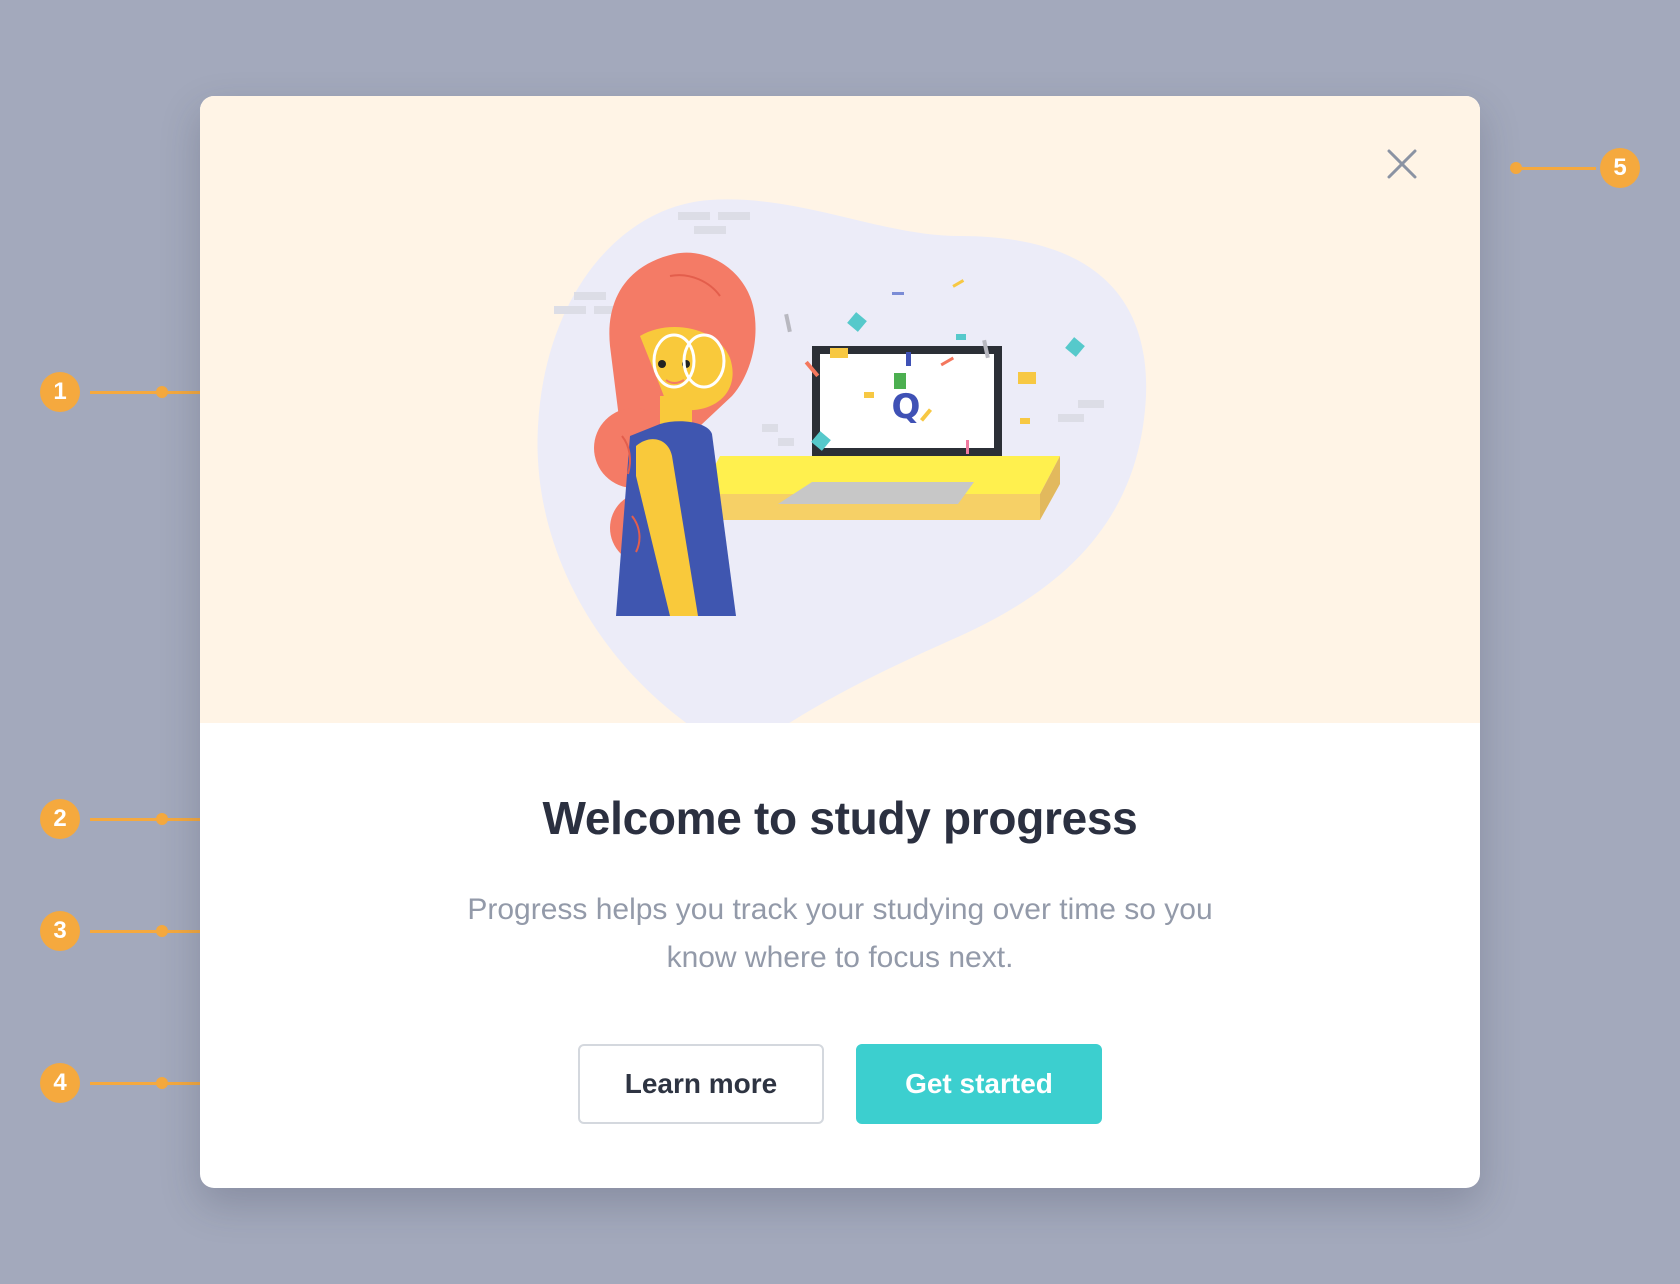 The image size is (1680, 1284). What do you see at coordinates (840, 818) in the screenshot?
I see `modal-title: Welcome to study progress` at bounding box center [840, 818].